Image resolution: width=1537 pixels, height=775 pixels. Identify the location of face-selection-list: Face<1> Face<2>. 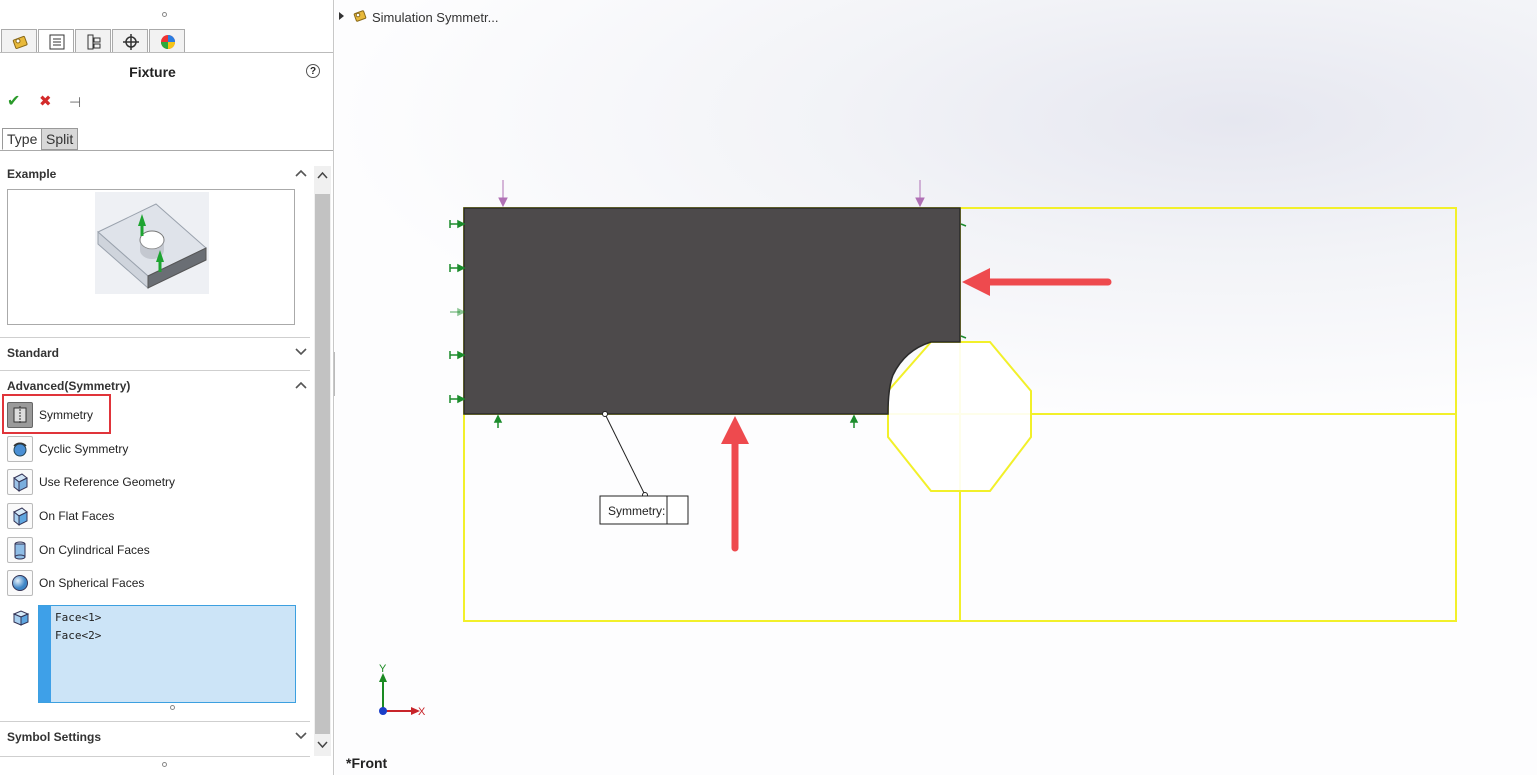
(167, 654).